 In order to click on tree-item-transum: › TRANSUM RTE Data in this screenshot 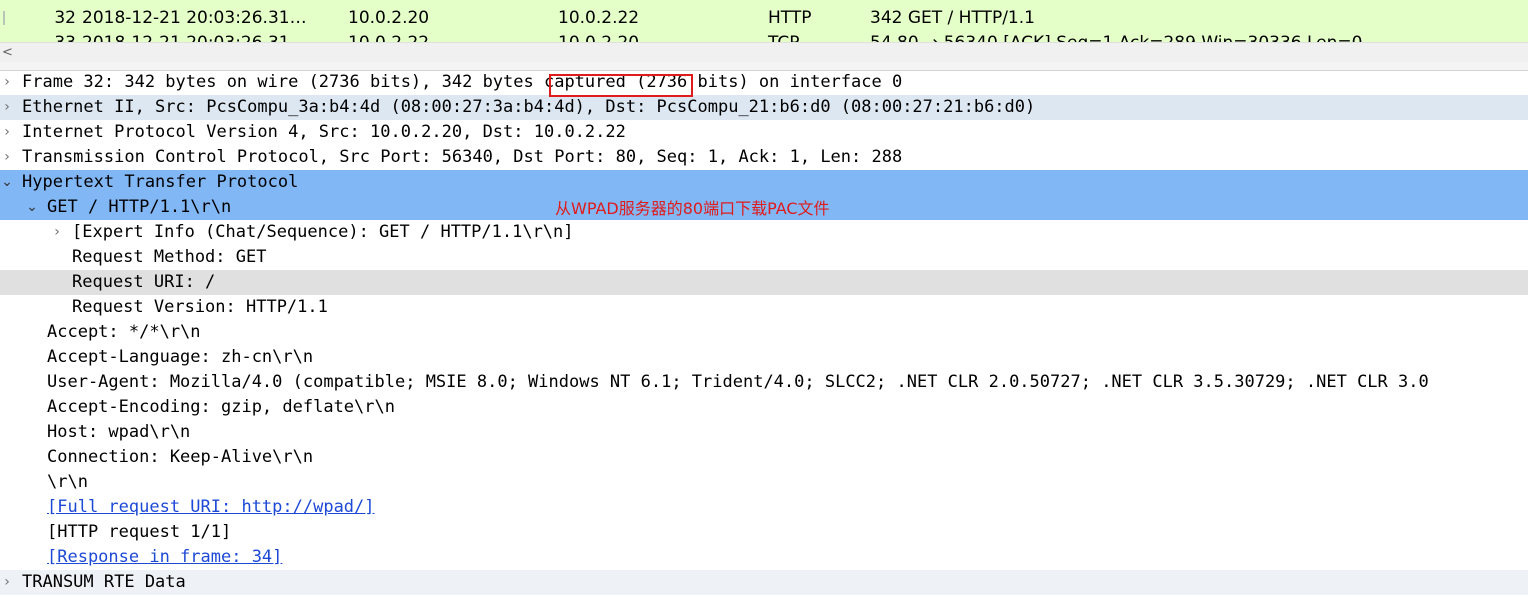, I will do `click(764, 582)`.